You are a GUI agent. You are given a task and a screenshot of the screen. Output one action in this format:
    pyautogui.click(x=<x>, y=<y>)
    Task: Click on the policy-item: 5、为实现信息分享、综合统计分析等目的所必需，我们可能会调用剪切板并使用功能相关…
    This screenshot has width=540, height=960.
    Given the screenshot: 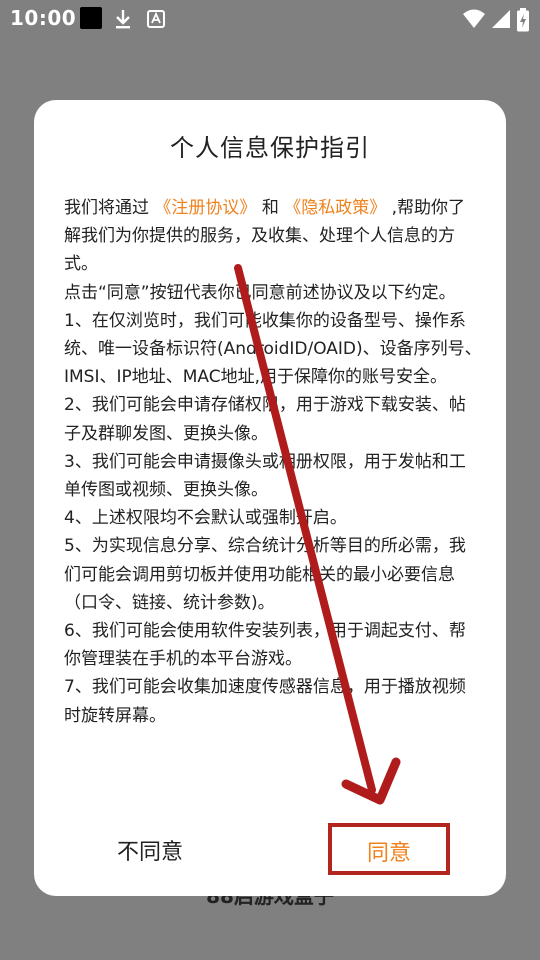 What is the action you would take?
    pyautogui.click(x=265, y=574)
    